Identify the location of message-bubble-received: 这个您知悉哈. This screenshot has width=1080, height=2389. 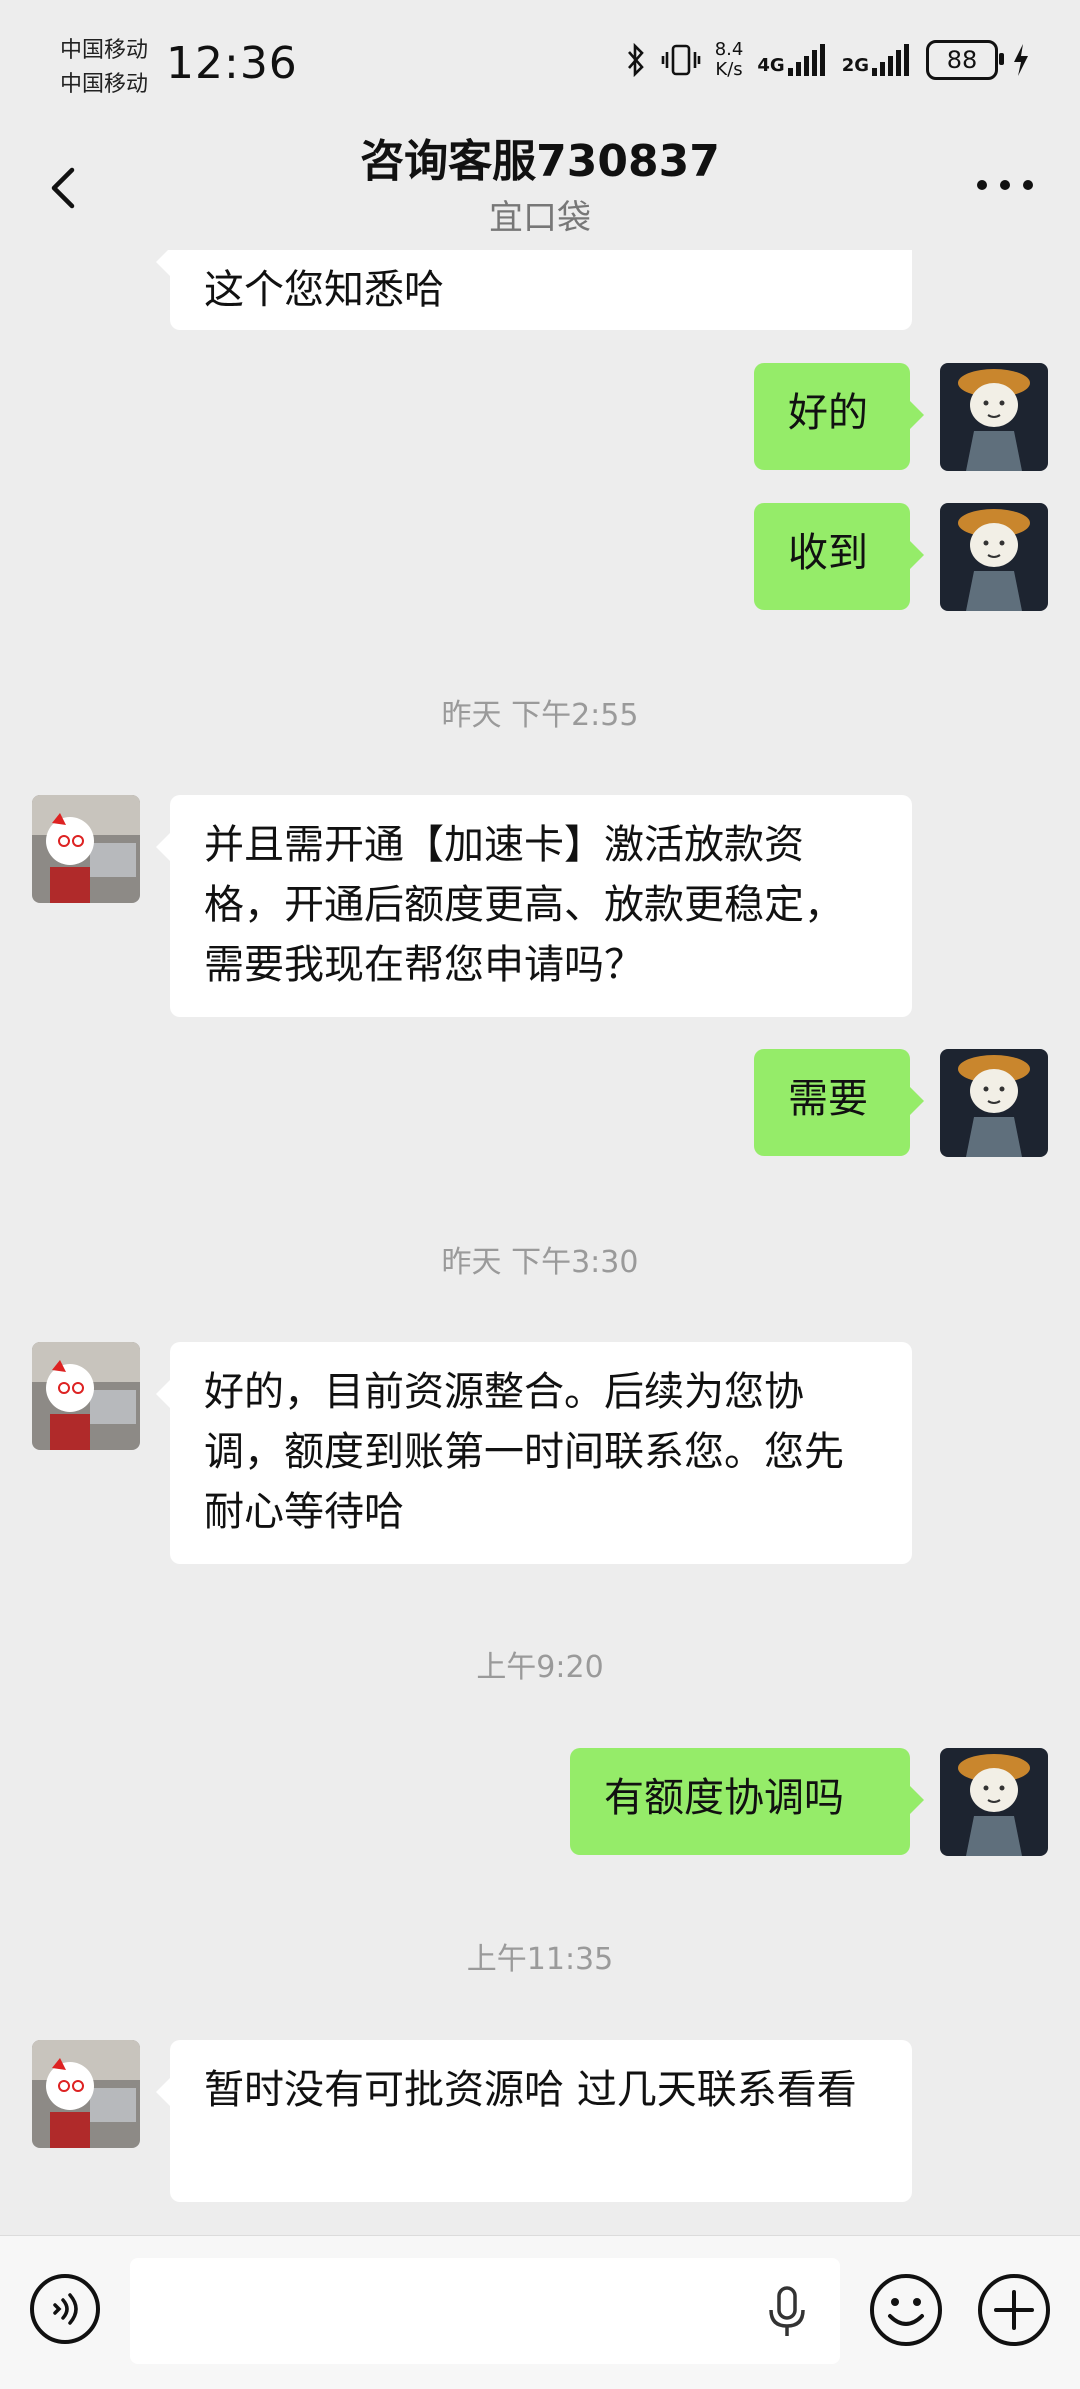
(534, 290).